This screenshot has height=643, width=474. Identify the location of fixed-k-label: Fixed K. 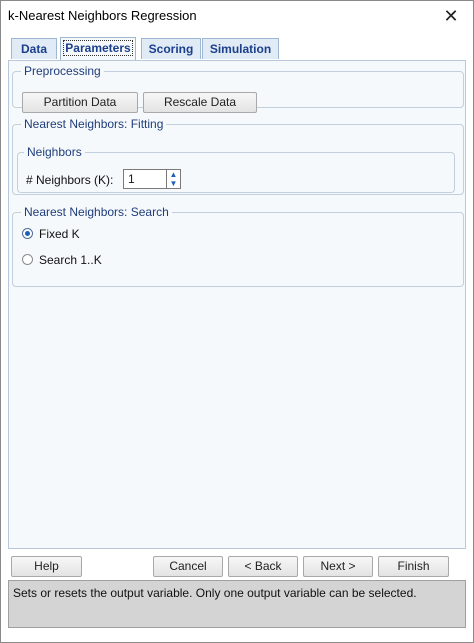
(59, 234).